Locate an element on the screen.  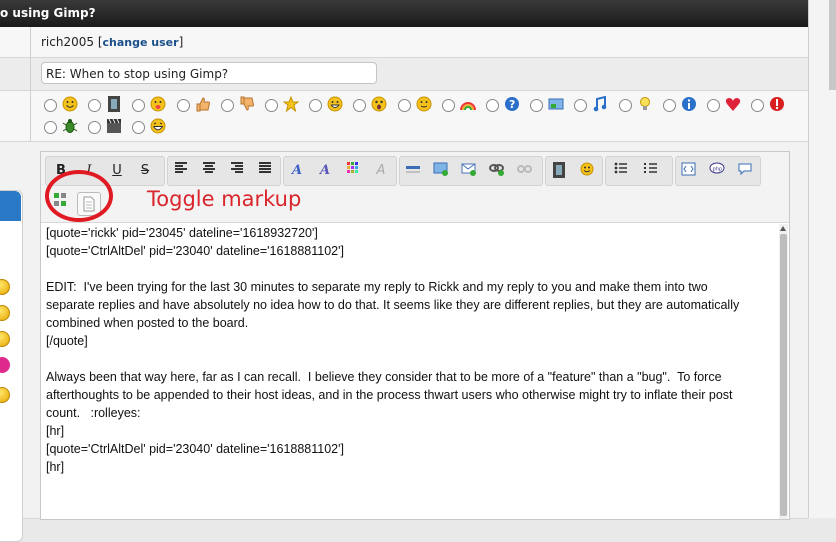
change-user-link: change user is located at coordinates (141, 42).